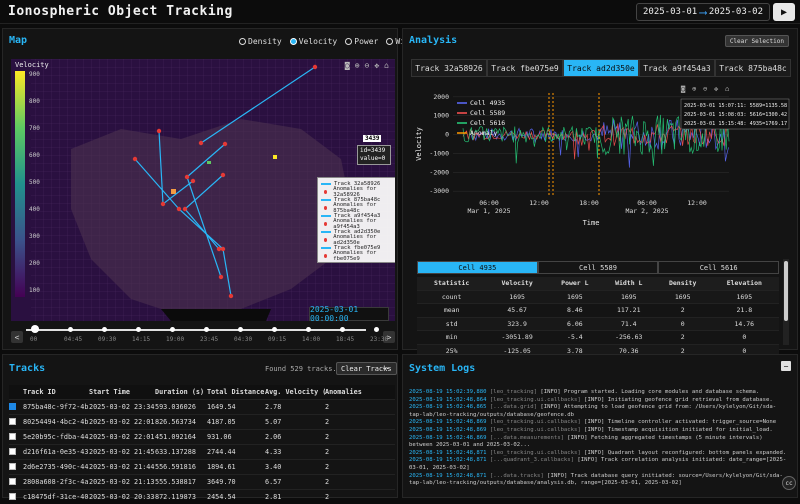  Describe the element at coordinates (448, 429) in the screenshot. I see `log-timestamp: 2025-08-19 15:02:48,869` at that location.